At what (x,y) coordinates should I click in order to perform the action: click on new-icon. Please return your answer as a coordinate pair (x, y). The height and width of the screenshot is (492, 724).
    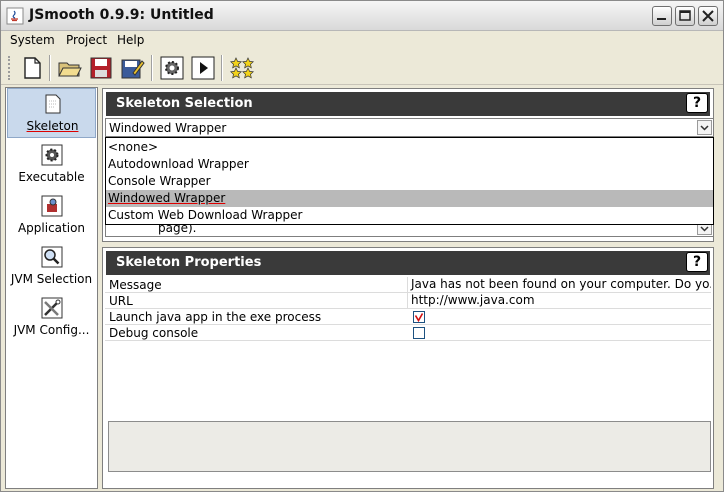
    Looking at the image, I should click on (32, 68).